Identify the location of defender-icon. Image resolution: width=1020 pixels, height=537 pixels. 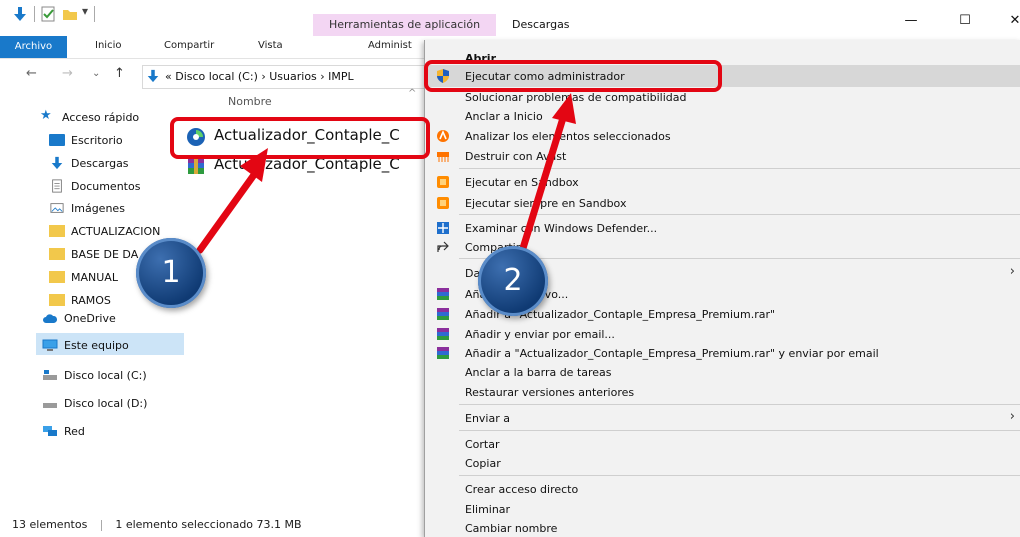
(443, 228).